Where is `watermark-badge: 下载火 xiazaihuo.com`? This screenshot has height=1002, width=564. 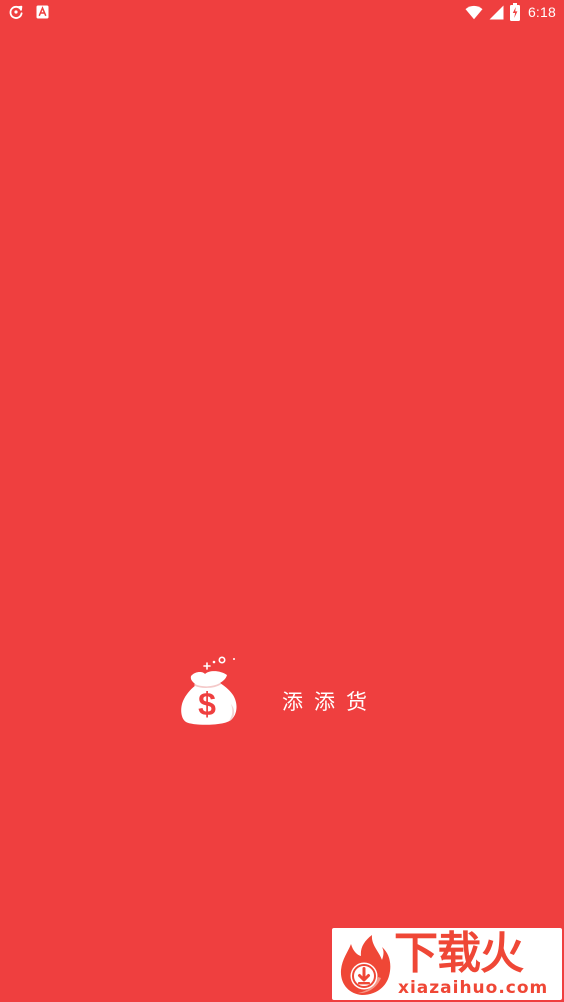 watermark-badge: 下载火 xiazaihuo.com is located at coordinates (447, 964).